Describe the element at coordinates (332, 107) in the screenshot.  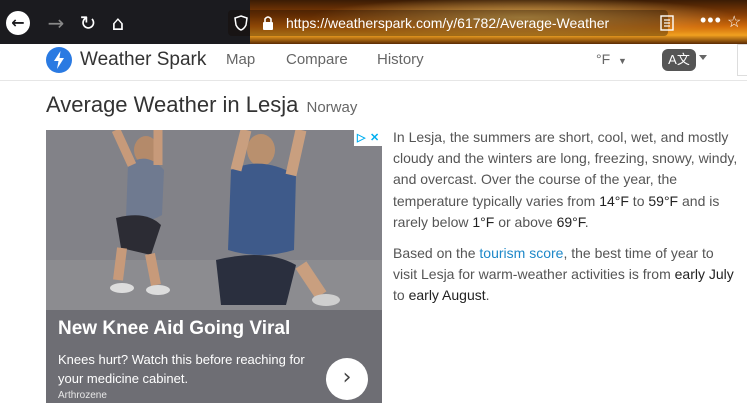
I see `country-label: Norway` at that location.